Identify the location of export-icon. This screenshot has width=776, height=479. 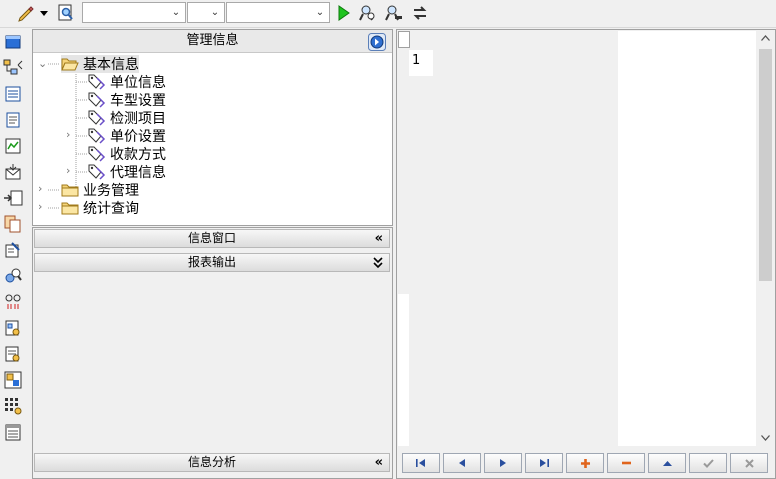
(13, 198).